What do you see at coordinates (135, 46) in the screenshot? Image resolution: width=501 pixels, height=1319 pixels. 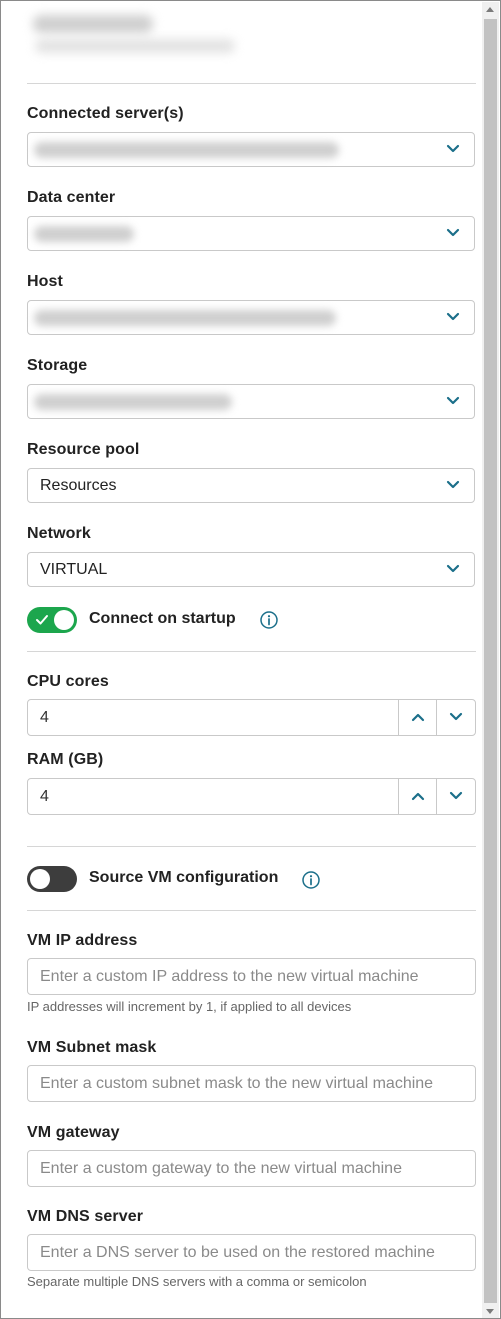 I see `blurred-header-subtitle` at bounding box center [135, 46].